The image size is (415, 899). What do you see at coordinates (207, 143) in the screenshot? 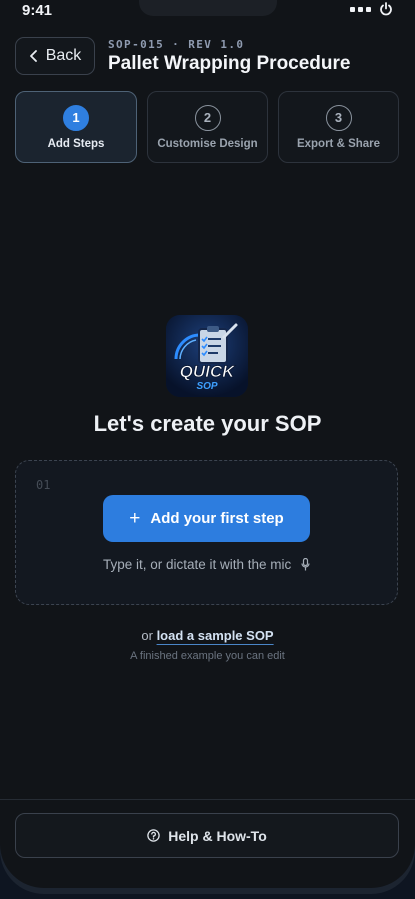
I see `step-label: Customise Design` at bounding box center [207, 143].